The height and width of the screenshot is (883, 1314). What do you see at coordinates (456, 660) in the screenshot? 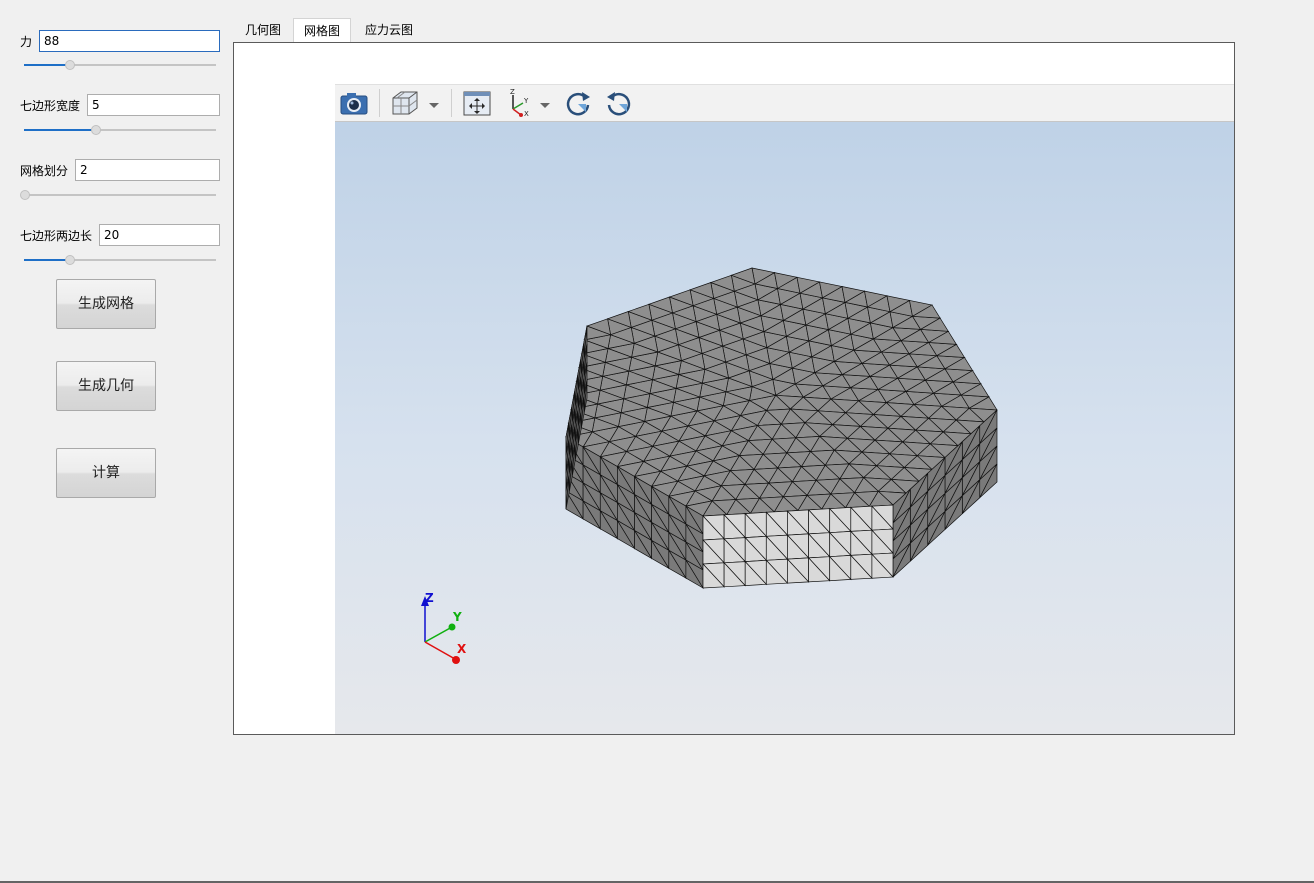
I see `x-axis-marker` at bounding box center [456, 660].